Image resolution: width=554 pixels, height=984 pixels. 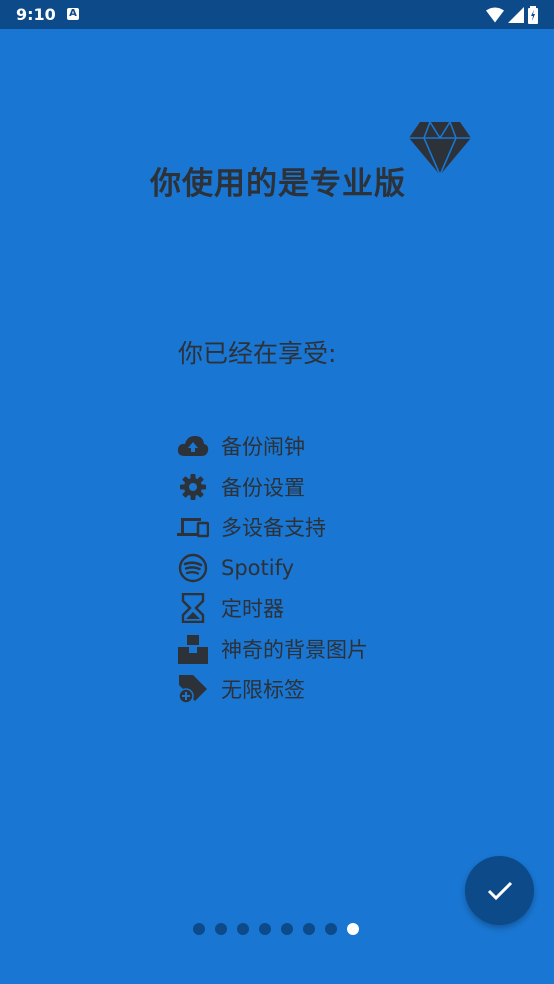 I want to click on feature-item: 无限标签, so click(x=272, y=689).